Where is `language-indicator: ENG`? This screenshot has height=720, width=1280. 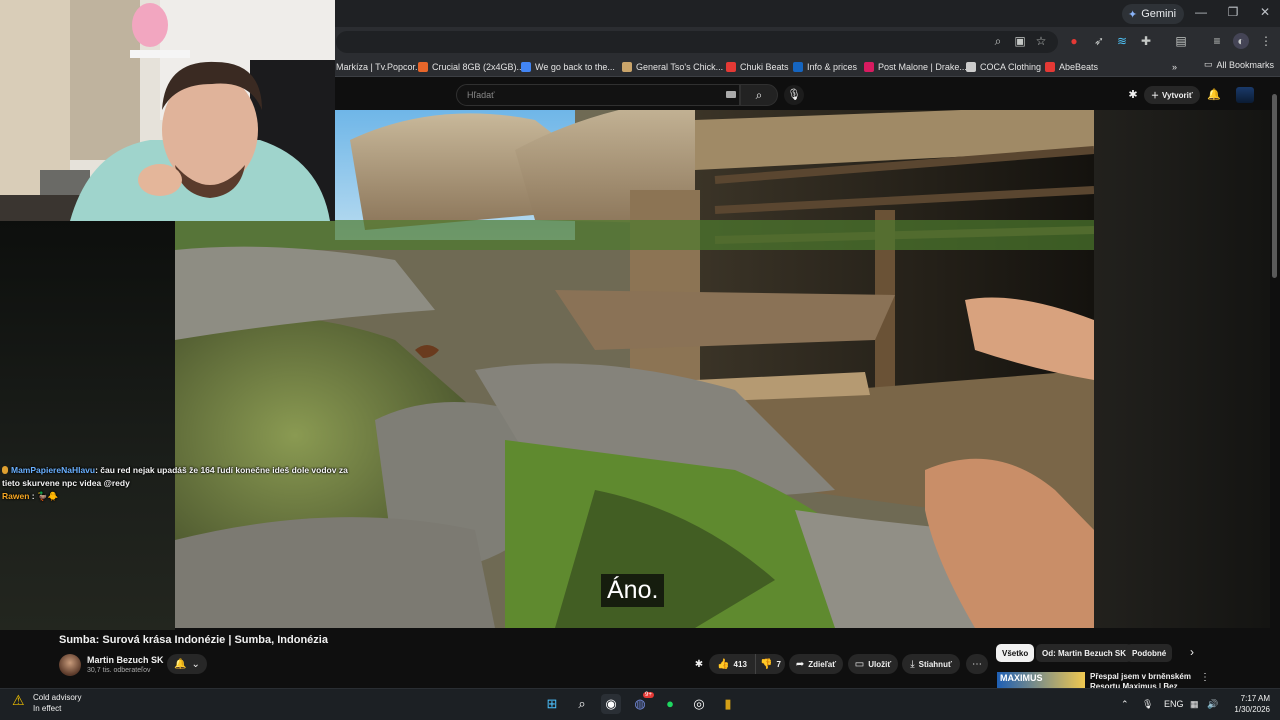
language-indicator: ENG is located at coordinates (1174, 704).